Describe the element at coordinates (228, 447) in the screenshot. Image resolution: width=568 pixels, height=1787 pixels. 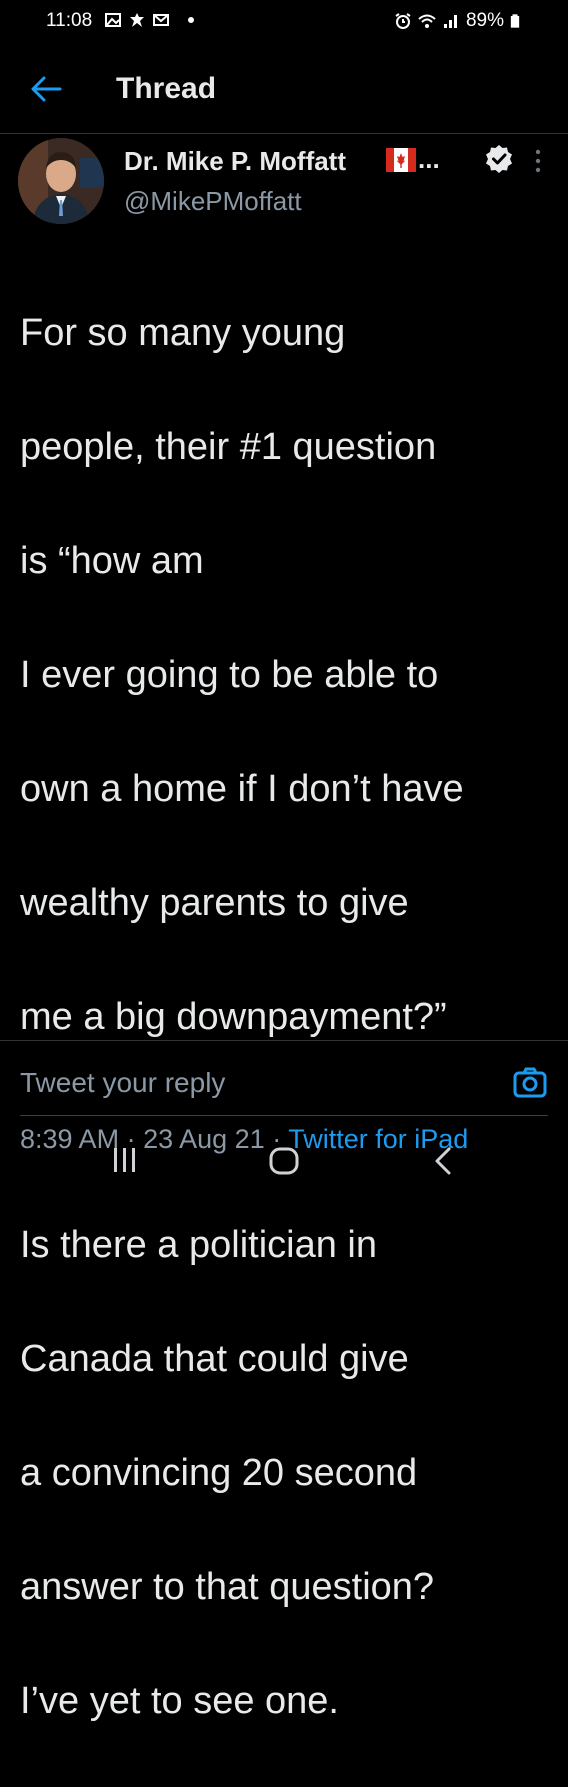
I see `tweet-text-line: people, their #1 question` at that location.